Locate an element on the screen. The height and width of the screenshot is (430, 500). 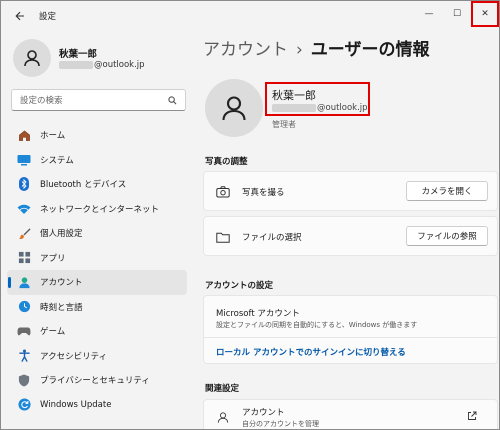
related-section-heading: 関連設定 is located at coordinates (222, 389).